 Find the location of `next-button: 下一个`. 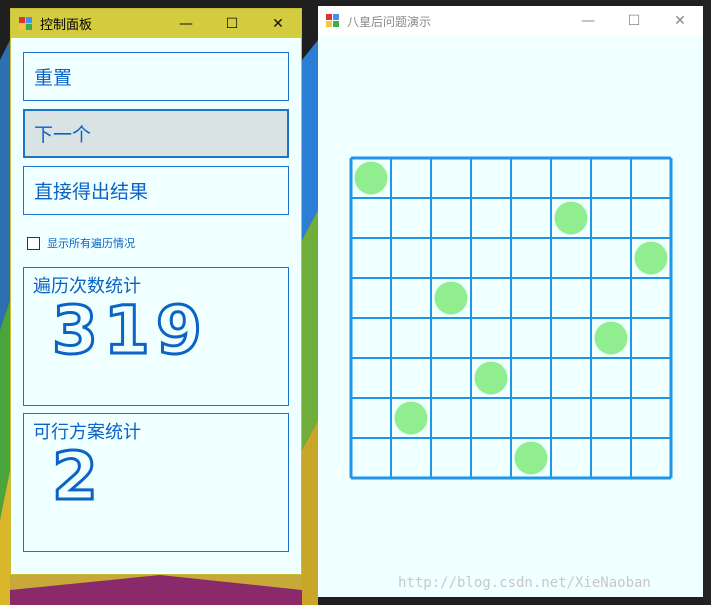

next-button: 下一个 is located at coordinates (156, 133).